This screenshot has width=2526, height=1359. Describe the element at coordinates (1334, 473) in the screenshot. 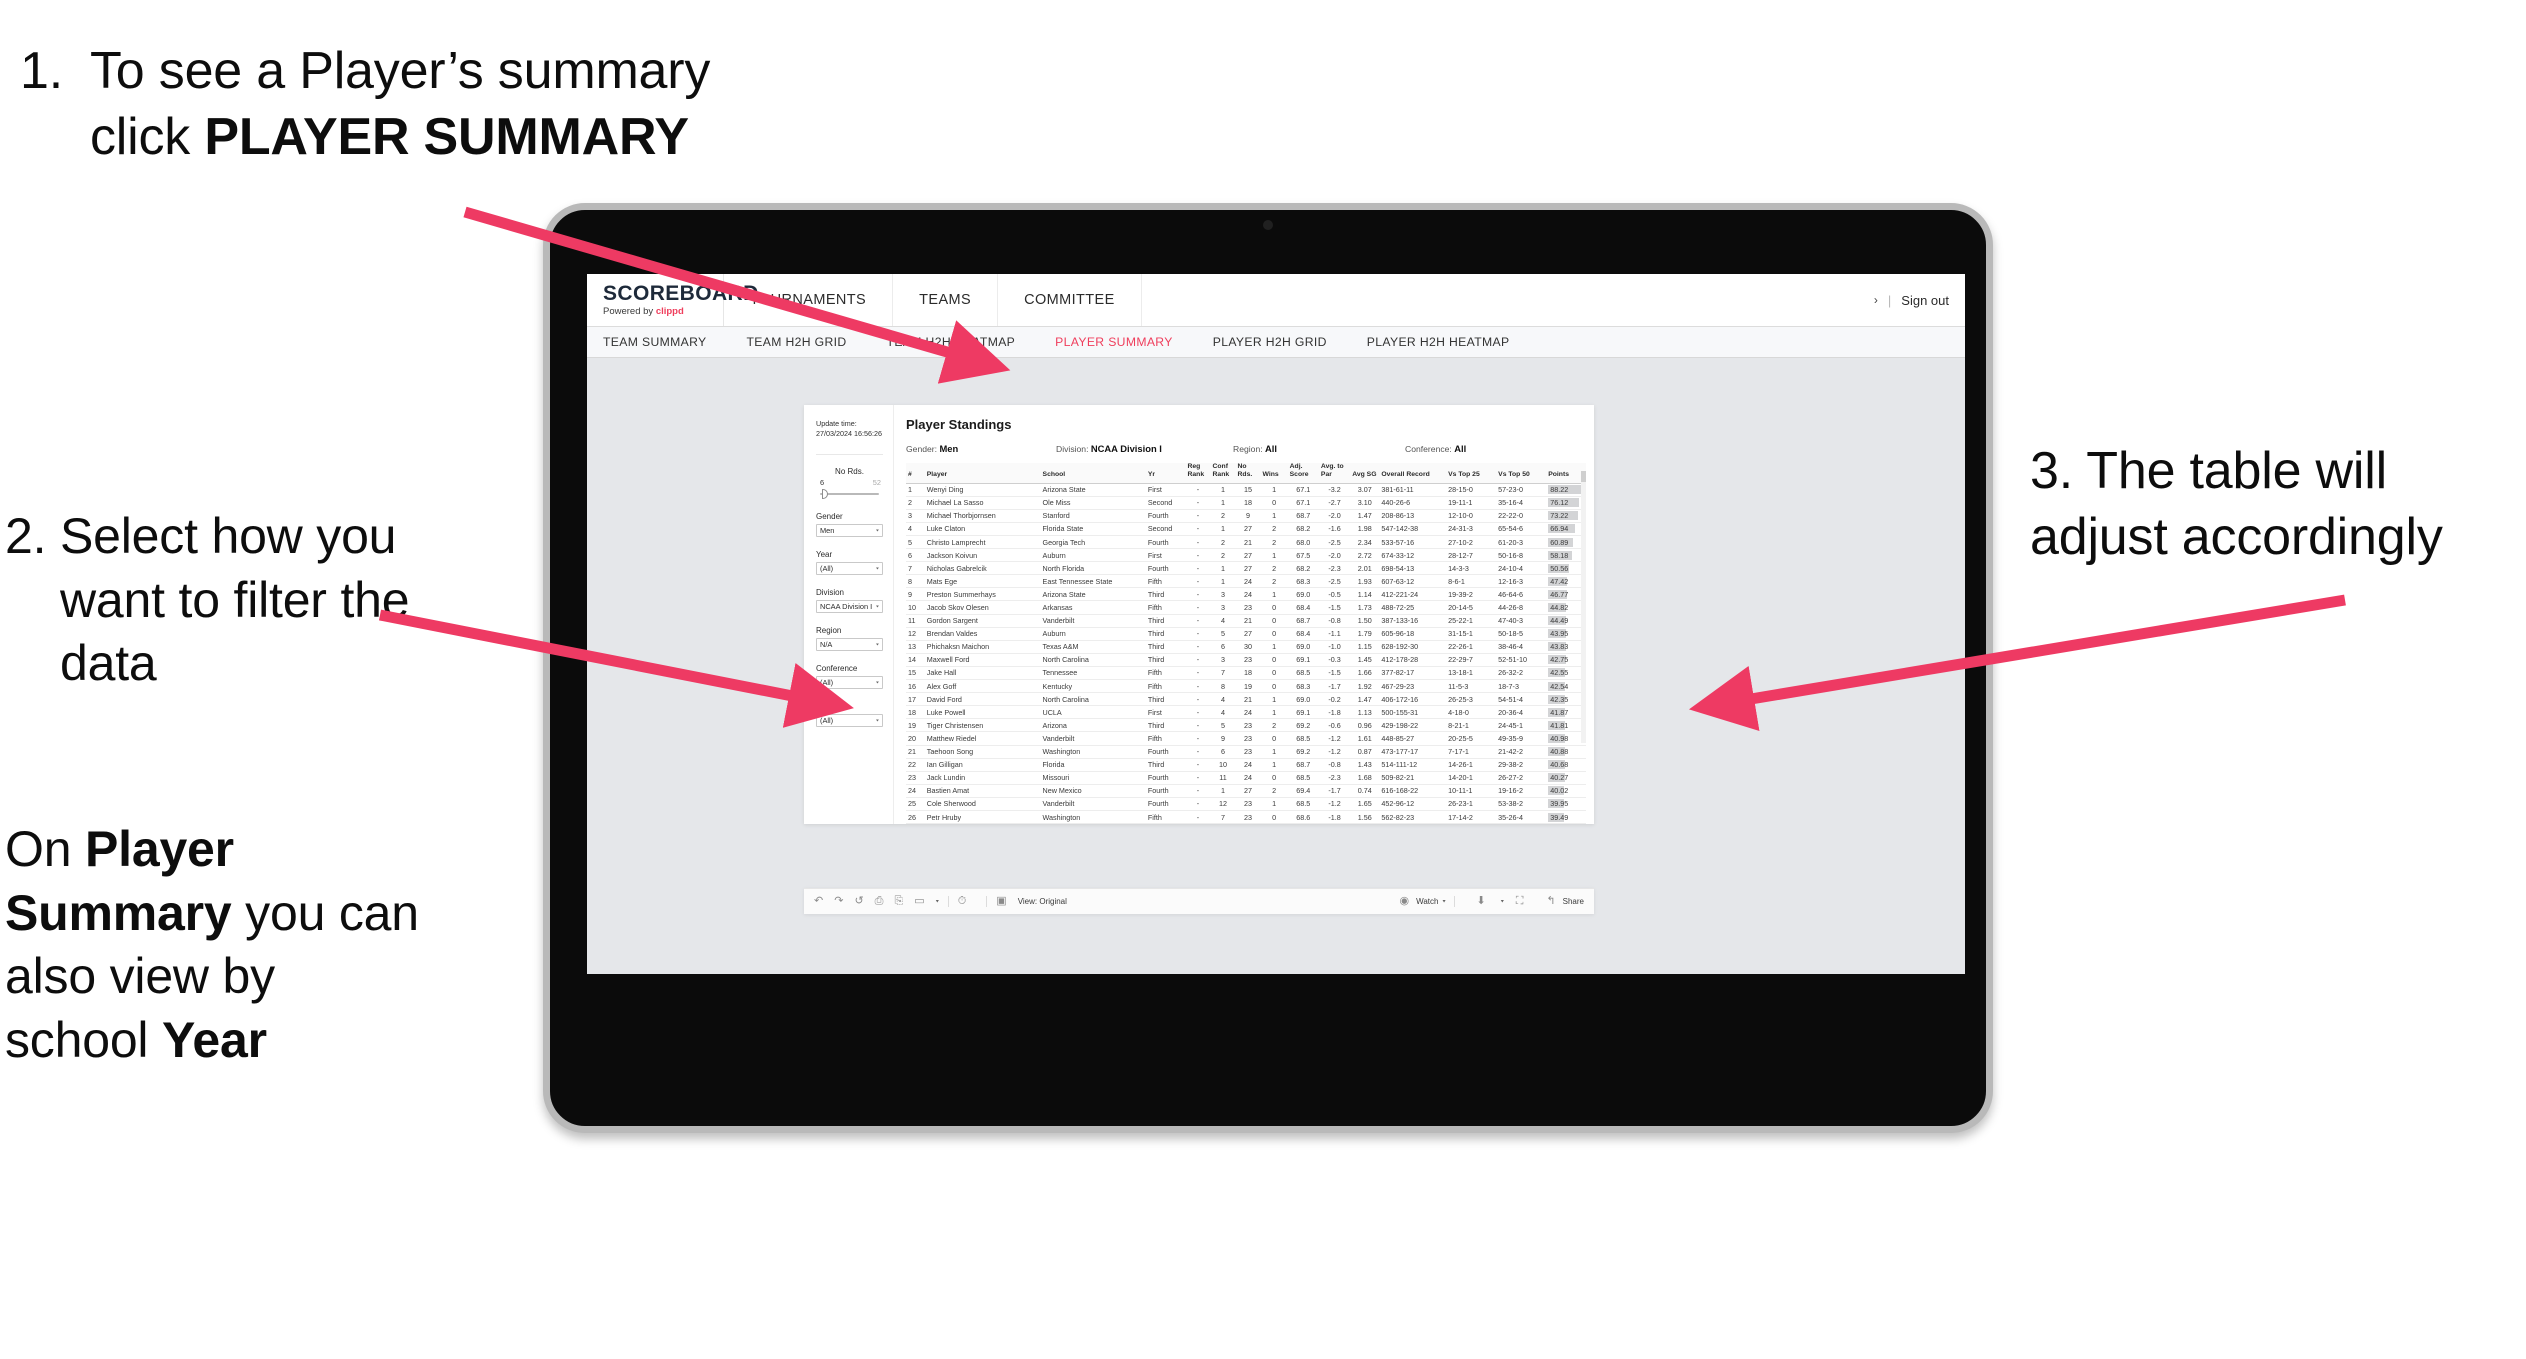

I see `col-avg-to-par: Avg. to Par` at that location.